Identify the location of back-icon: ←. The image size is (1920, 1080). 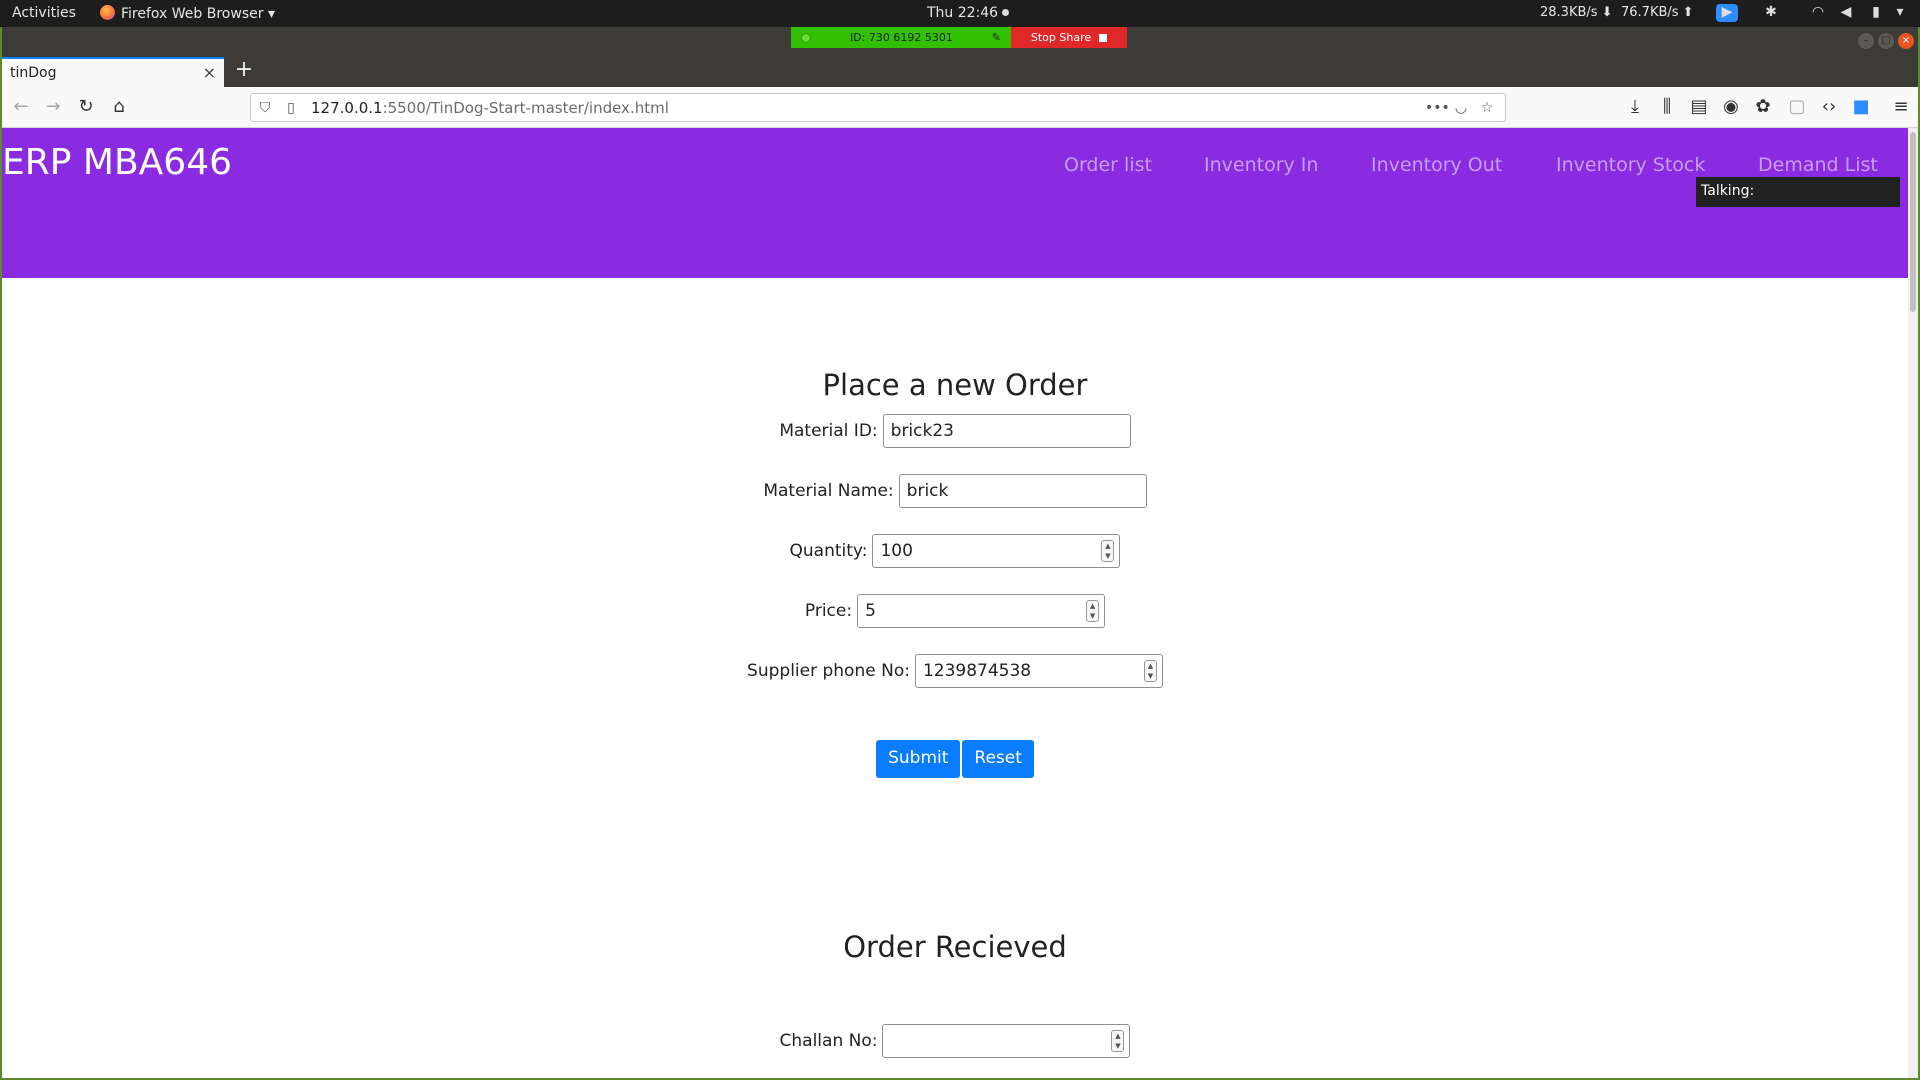
(21, 107).